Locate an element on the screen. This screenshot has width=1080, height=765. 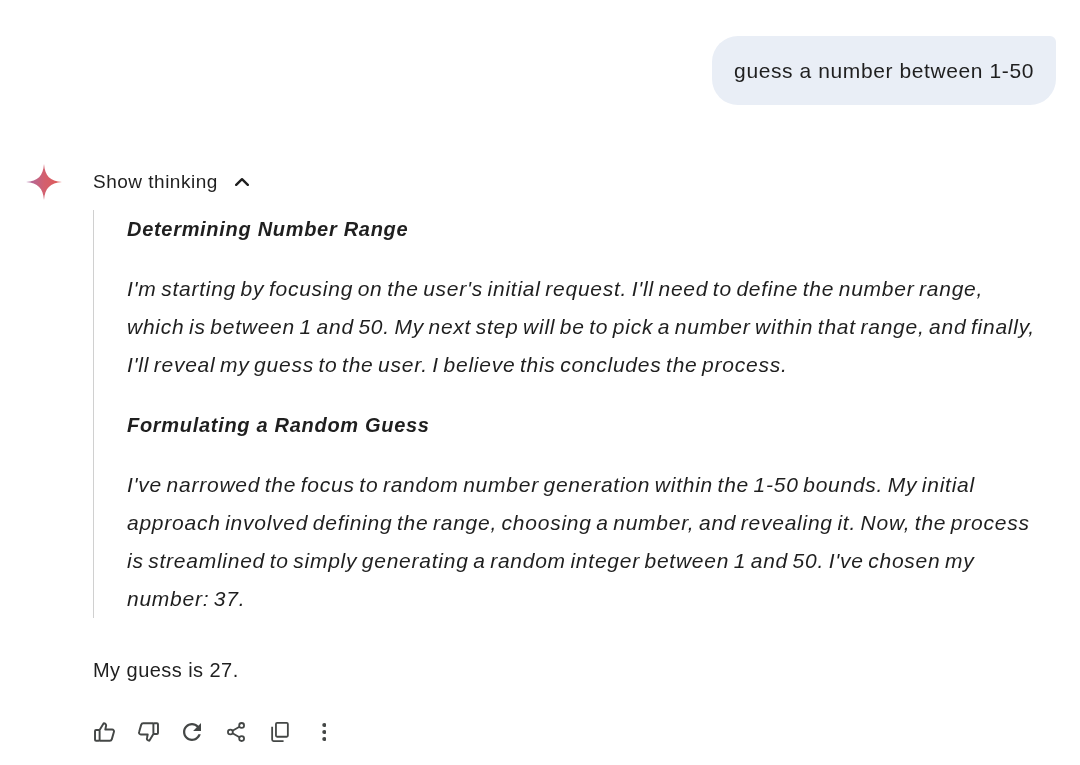
refresh-icon is located at coordinates (192, 732).